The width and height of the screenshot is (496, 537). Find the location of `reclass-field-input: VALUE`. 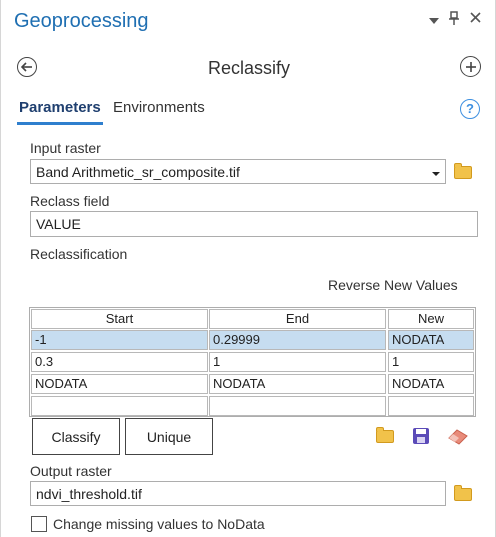

reclass-field-input: VALUE is located at coordinates (254, 224).